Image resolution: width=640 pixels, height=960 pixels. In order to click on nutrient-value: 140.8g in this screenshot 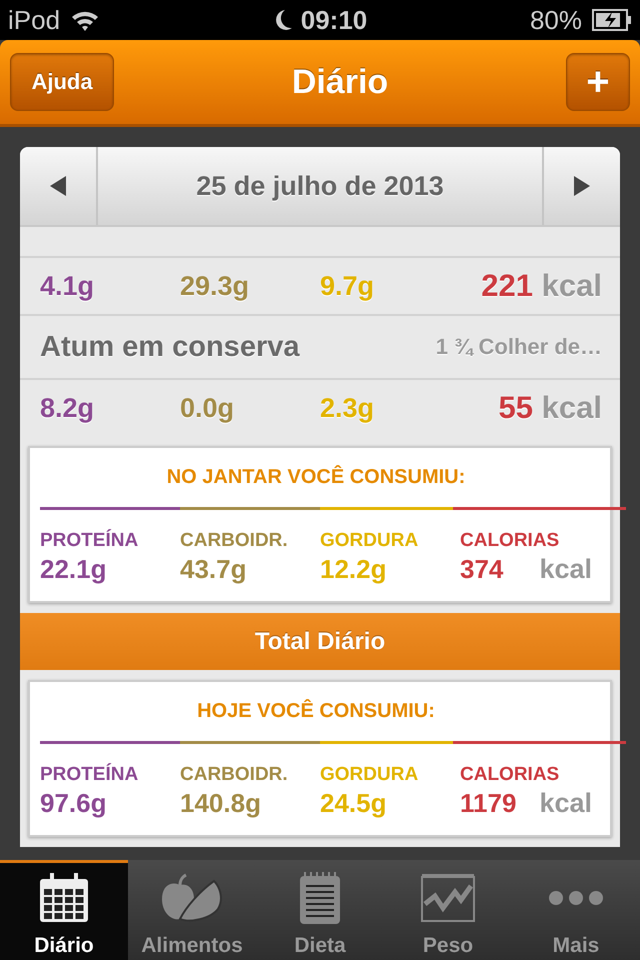, I will do `click(221, 803)`.